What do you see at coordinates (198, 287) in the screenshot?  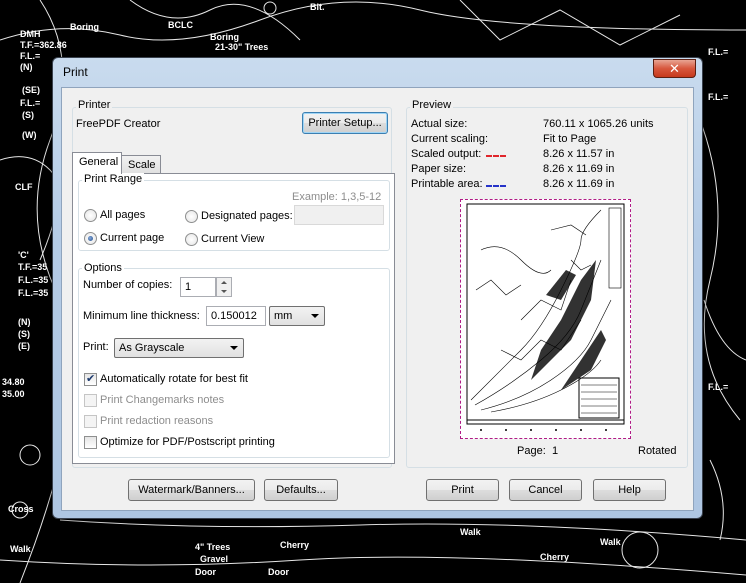 I see `copies-input: 1` at bounding box center [198, 287].